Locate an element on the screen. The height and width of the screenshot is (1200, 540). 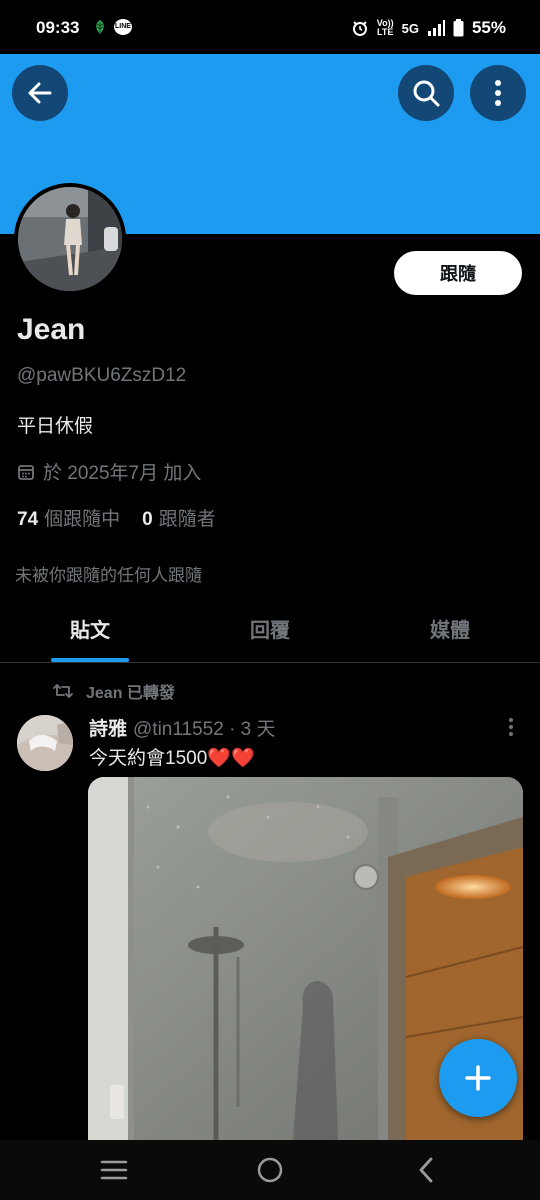
follow-stats: 74 個跟隨中 0 跟隨者 is located at coordinates (116, 517).